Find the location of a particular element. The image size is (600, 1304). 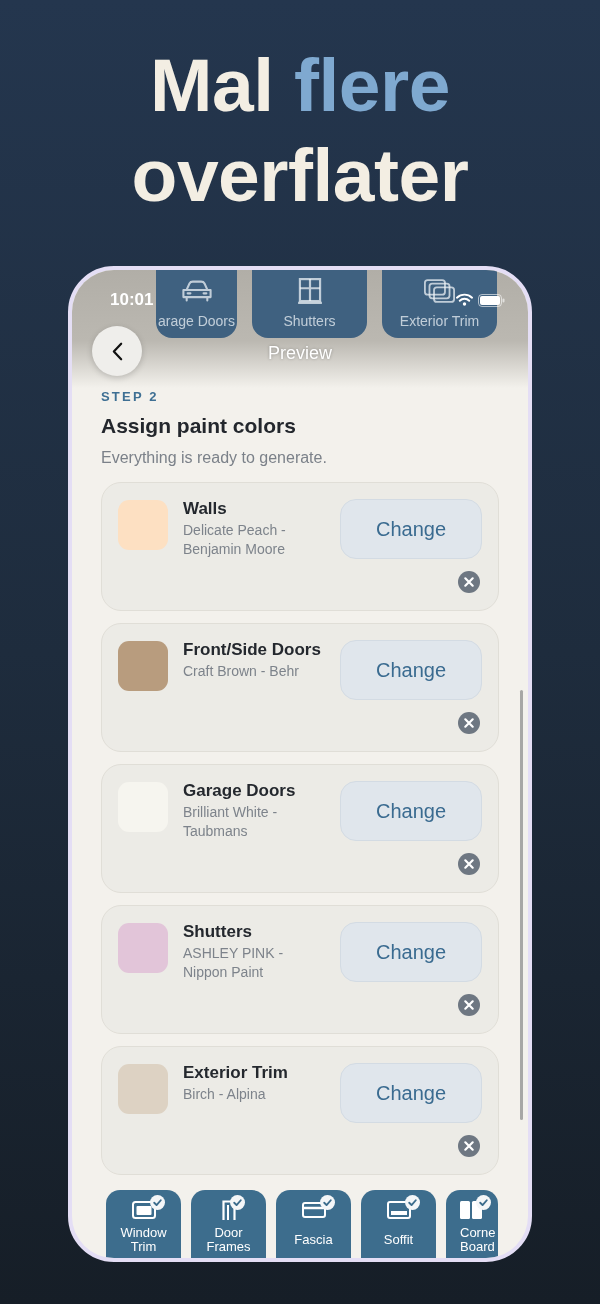

layers-icon is located at coordinates (439, 291).